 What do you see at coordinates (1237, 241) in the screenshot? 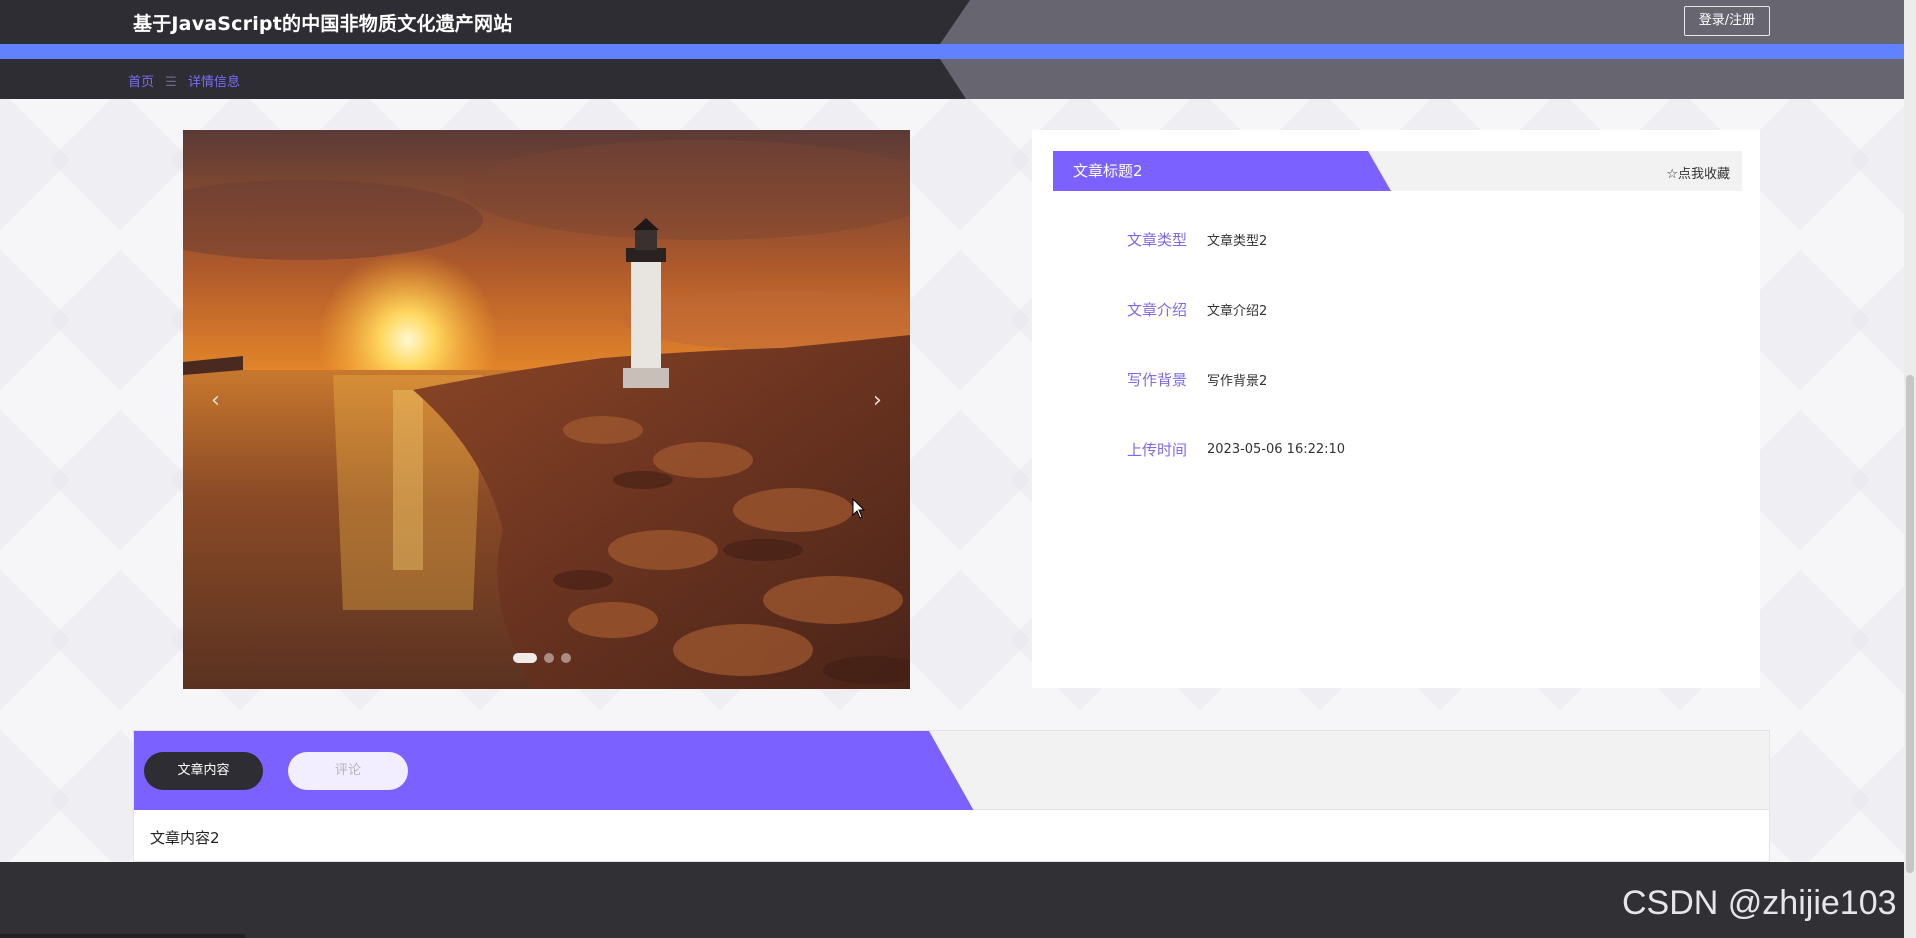
I see `field-value: 文章类型2` at bounding box center [1237, 241].